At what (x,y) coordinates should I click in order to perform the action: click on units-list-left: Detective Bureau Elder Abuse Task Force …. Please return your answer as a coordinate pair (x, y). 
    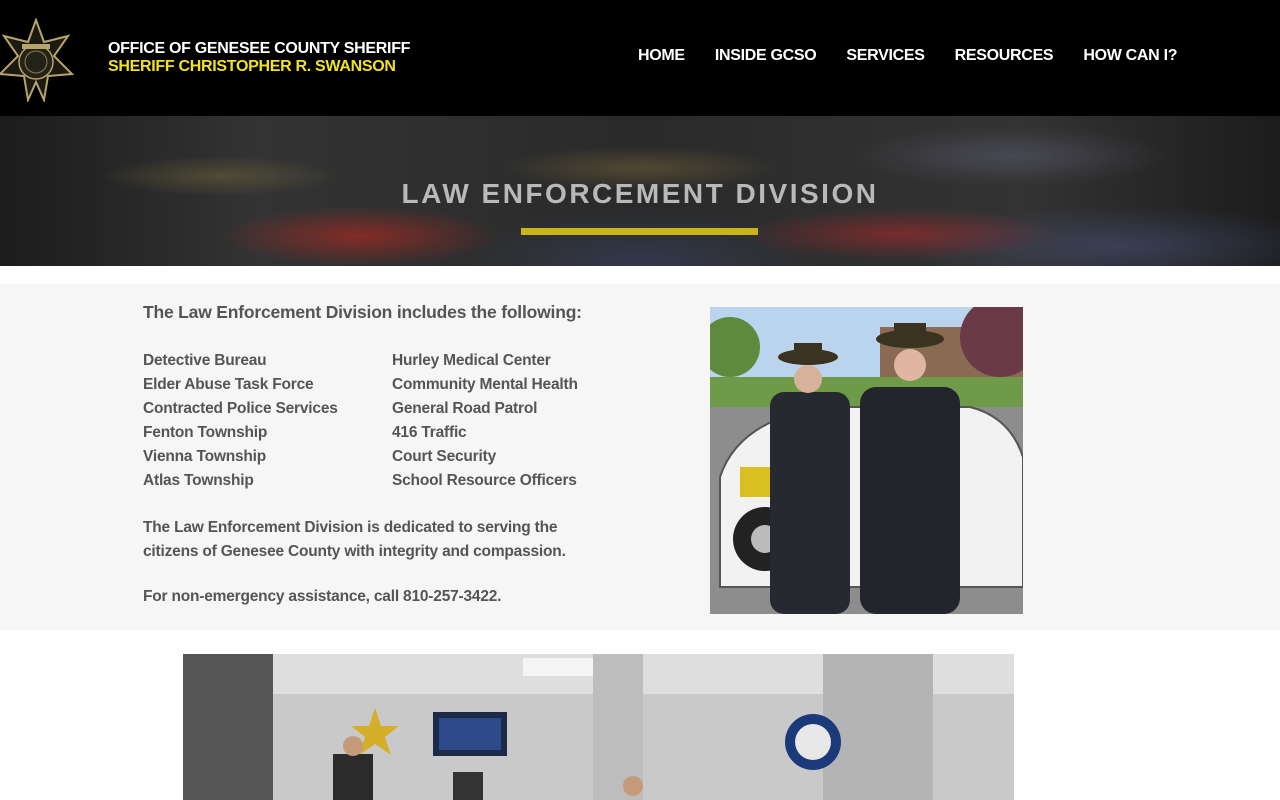
    Looking at the image, I should click on (240, 423).